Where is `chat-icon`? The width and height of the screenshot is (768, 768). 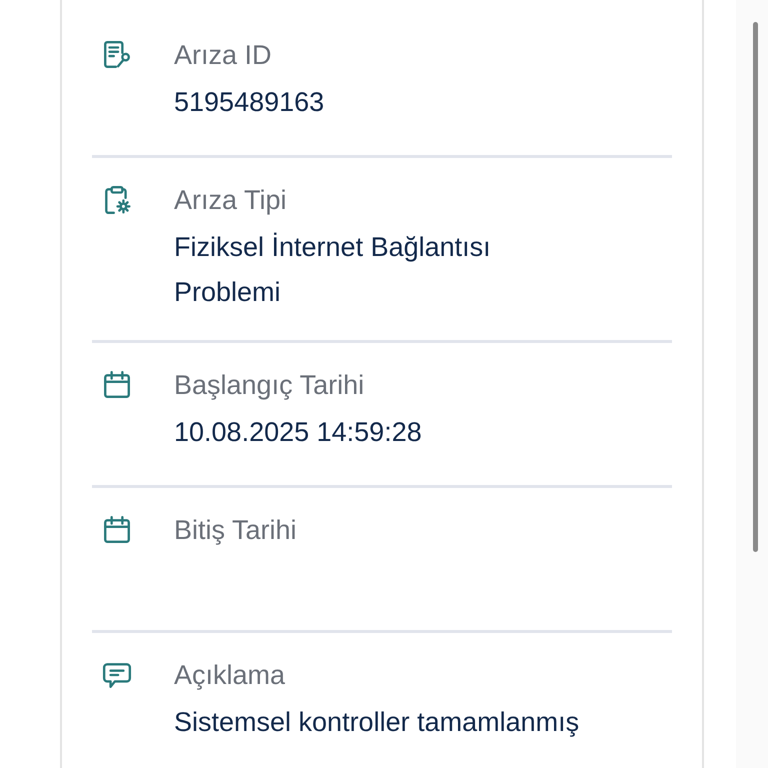
chat-icon is located at coordinates (117, 675).